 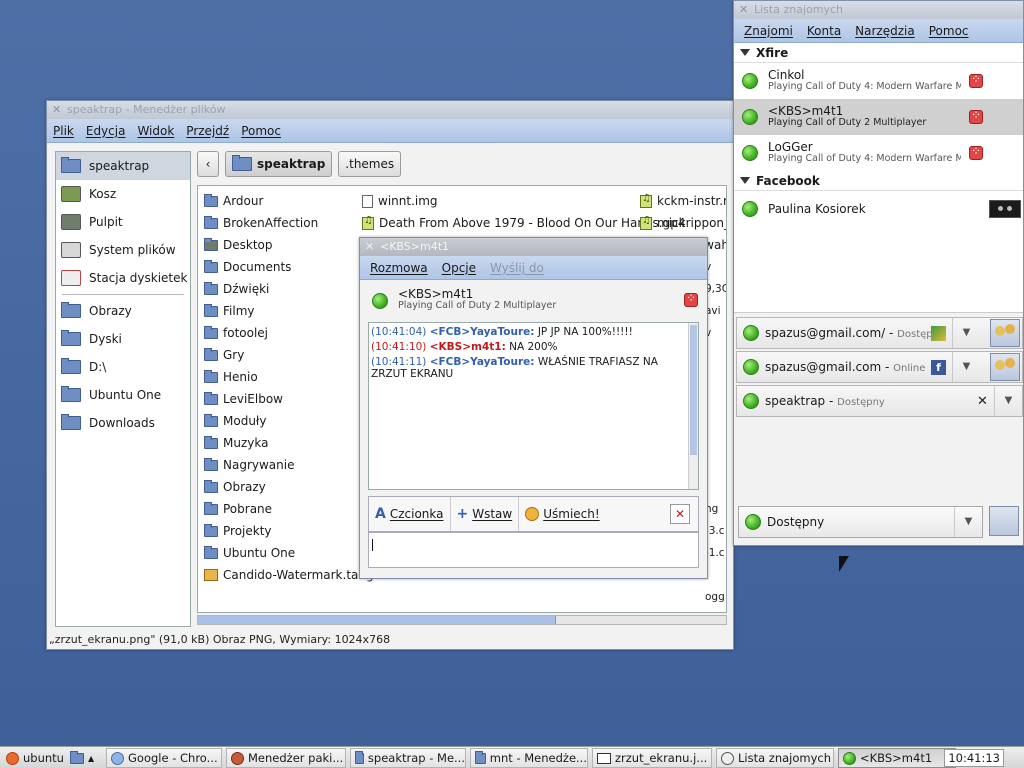 I want to click on list-item: Ardour, so click(x=292, y=201).